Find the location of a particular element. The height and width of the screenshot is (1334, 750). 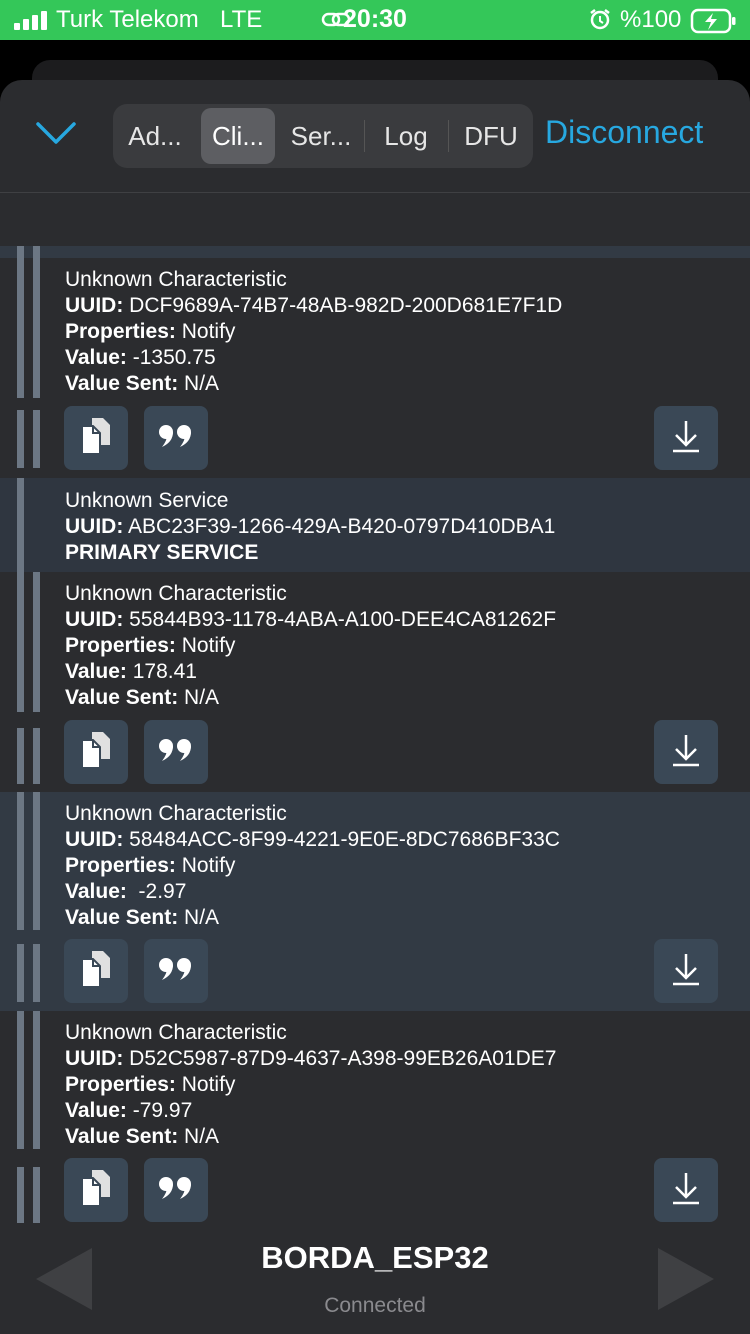

value-line: Value: 178.41 is located at coordinates (131, 671).